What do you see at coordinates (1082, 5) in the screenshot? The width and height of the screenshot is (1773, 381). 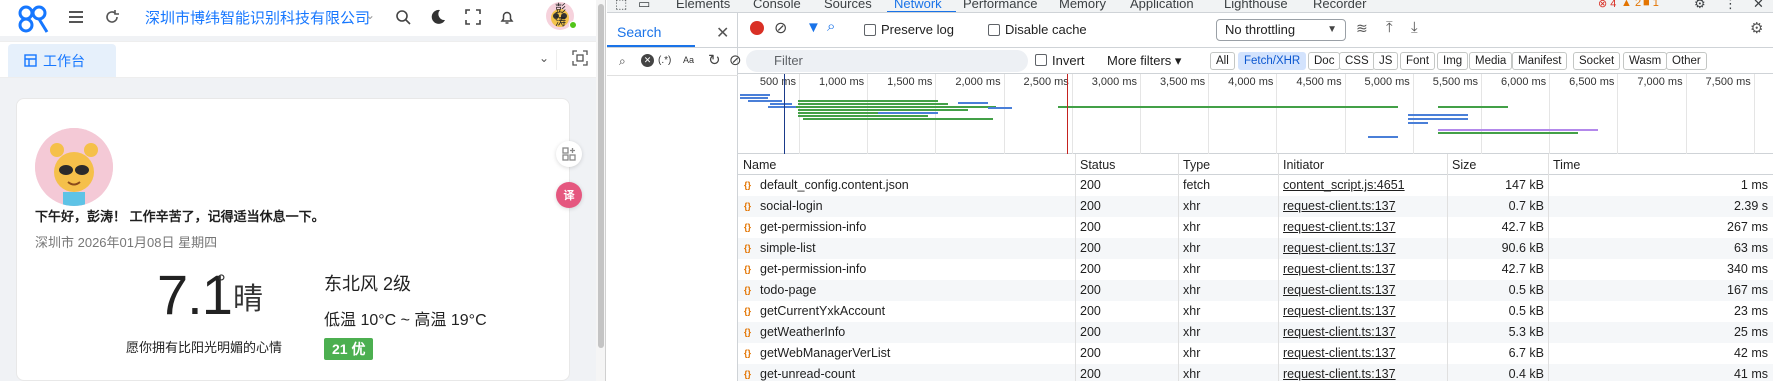 I see `tab-memory: Memory` at bounding box center [1082, 5].